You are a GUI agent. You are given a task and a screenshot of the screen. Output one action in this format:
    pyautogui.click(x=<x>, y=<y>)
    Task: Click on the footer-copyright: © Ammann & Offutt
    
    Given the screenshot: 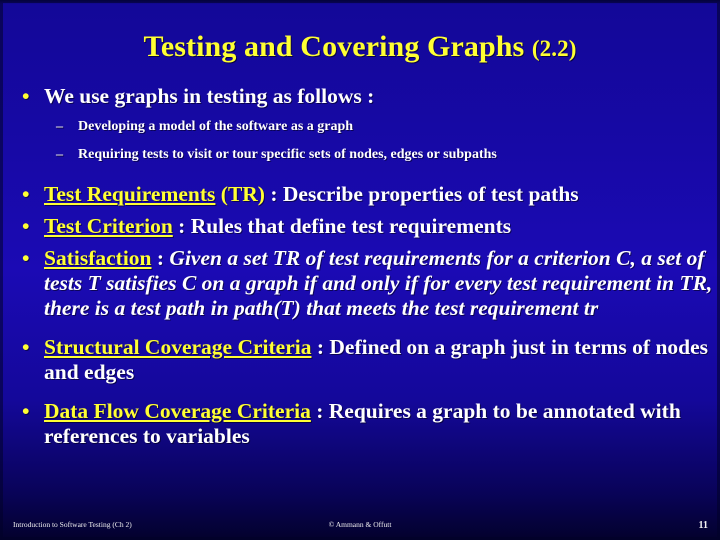 What is the action you would take?
    pyautogui.click(x=360, y=524)
    